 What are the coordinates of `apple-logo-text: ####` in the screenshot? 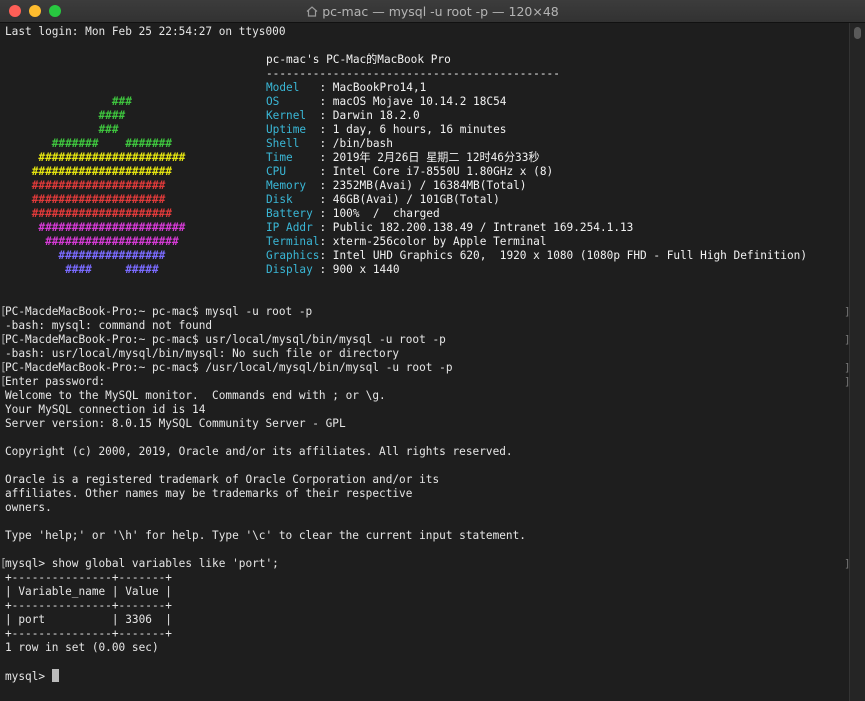 It's located at (65, 115).